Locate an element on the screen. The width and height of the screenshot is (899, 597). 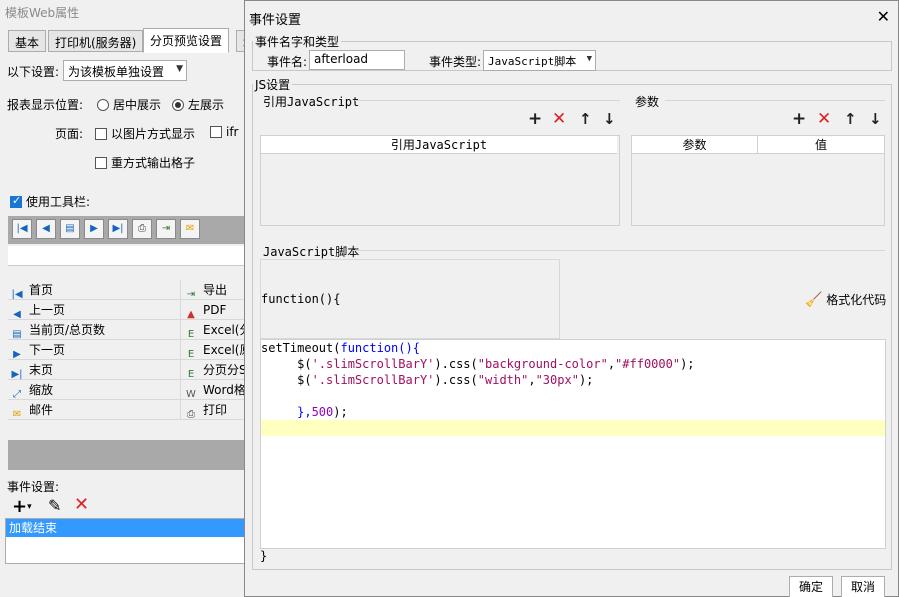
check-image-label: 以图片方式显示 is located at coordinates (153, 134).